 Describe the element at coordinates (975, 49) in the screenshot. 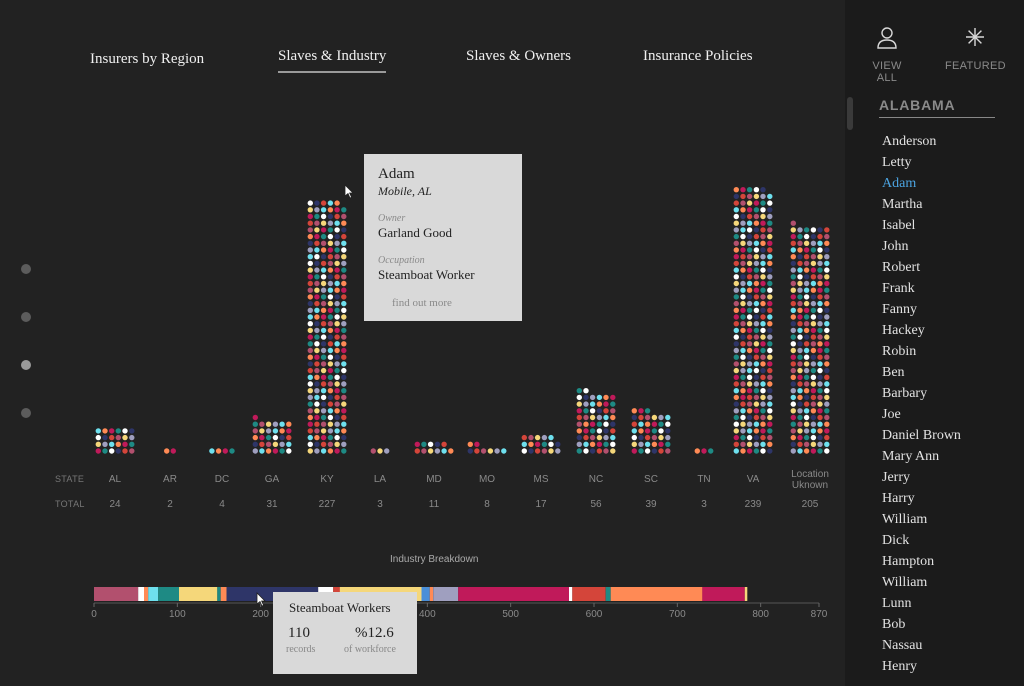

I see `featured-button: FEATURED` at that location.